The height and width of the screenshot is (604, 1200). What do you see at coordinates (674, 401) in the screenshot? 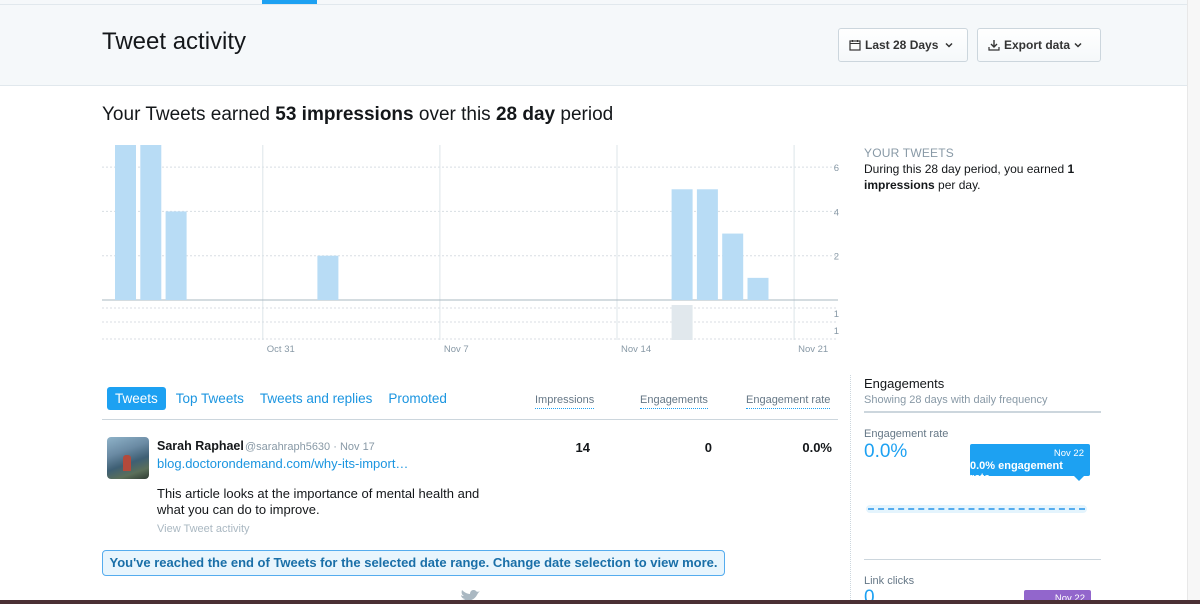
I see `engagements-column-header: Engagements` at bounding box center [674, 401].